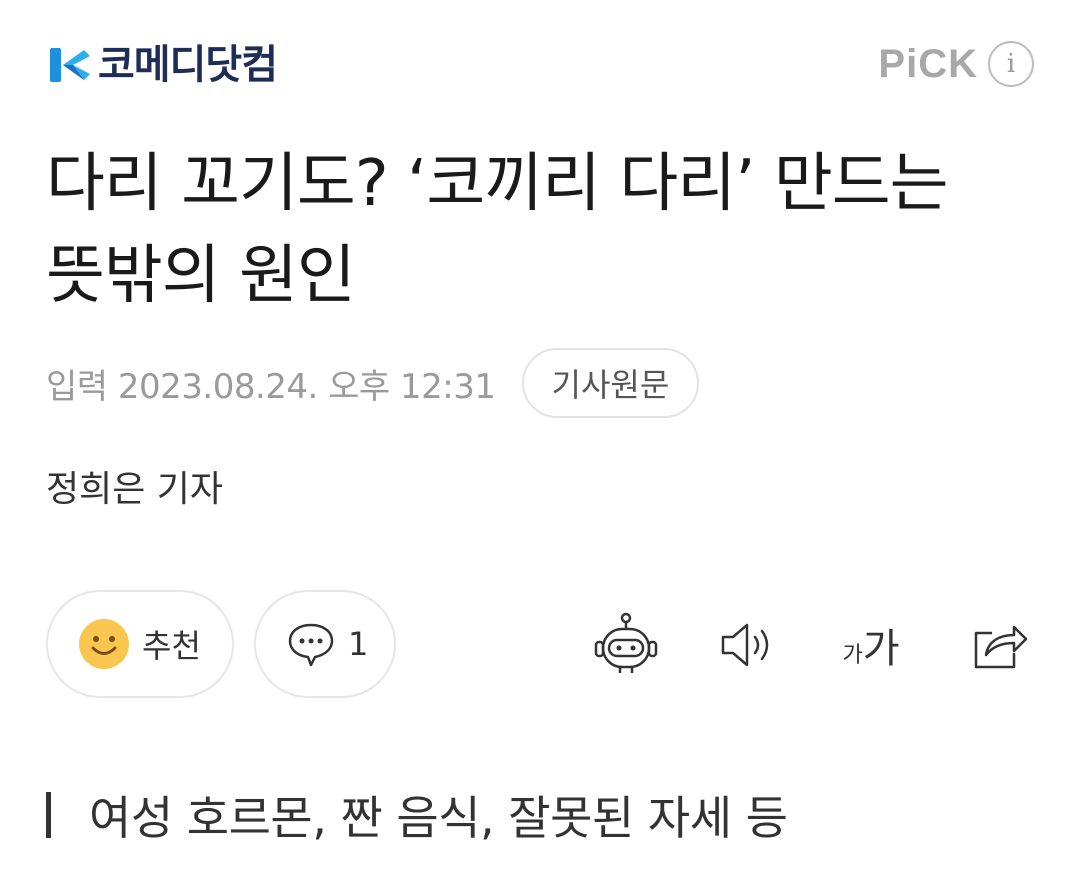  Describe the element at coordinates (852, 655) in the screenshot. I see `font-small-glyph: 가` at that location.